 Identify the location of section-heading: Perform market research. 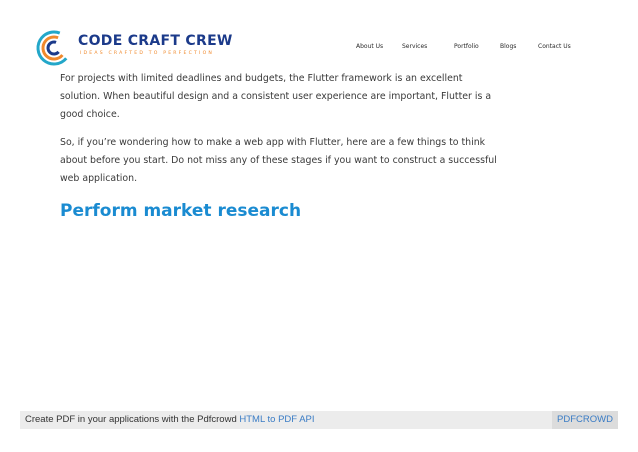
(181, 211).